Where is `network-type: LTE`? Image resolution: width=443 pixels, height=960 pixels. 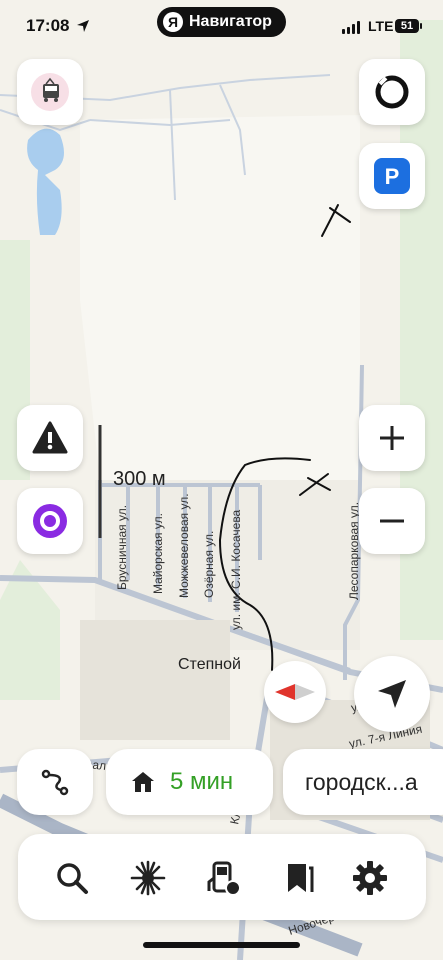
network-type: LTE is located at coordinates (381, 26).